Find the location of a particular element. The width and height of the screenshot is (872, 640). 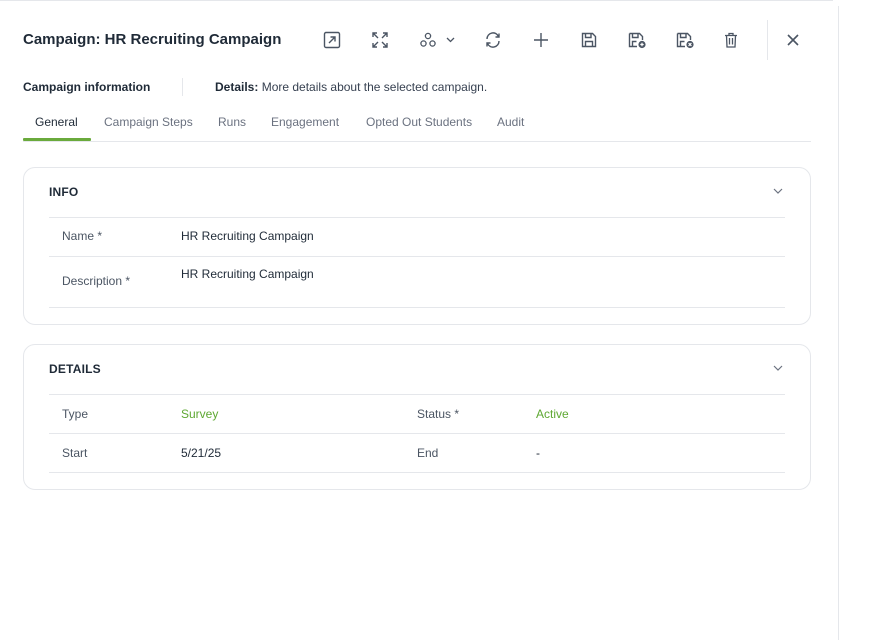

details-card-title: DETAILS is located at coordinates (75, 369).